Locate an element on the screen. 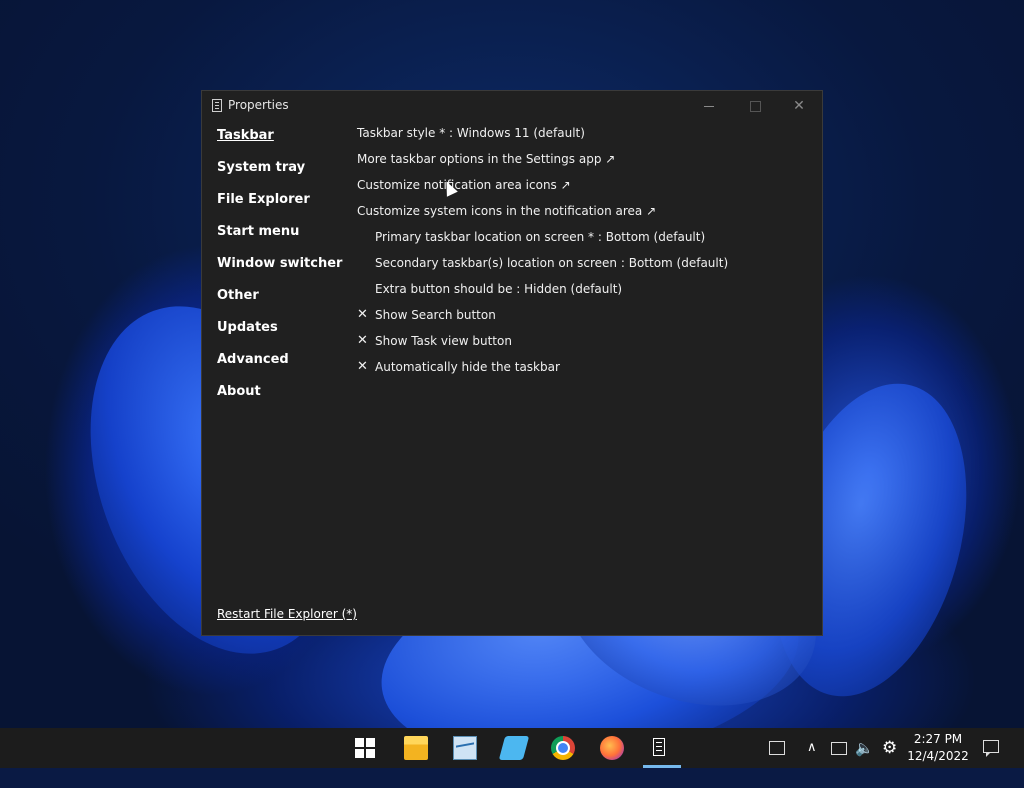 Image resolution: width=1024 pixels, height=788 pixels. maximize-button is located at coordinates (755, 106).